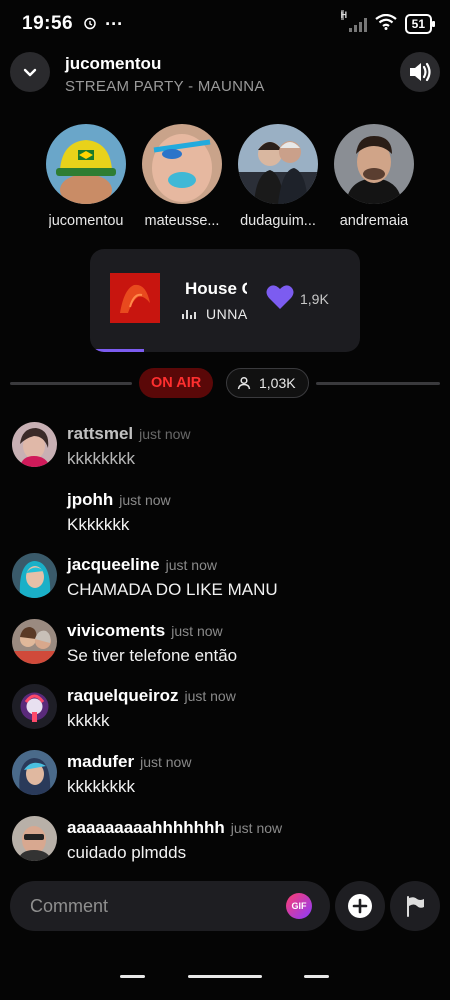  What do you see at coordinates (227, 314) in the screenshot?
I see `artist-name: UNNA` at bounding box center [227, 314].